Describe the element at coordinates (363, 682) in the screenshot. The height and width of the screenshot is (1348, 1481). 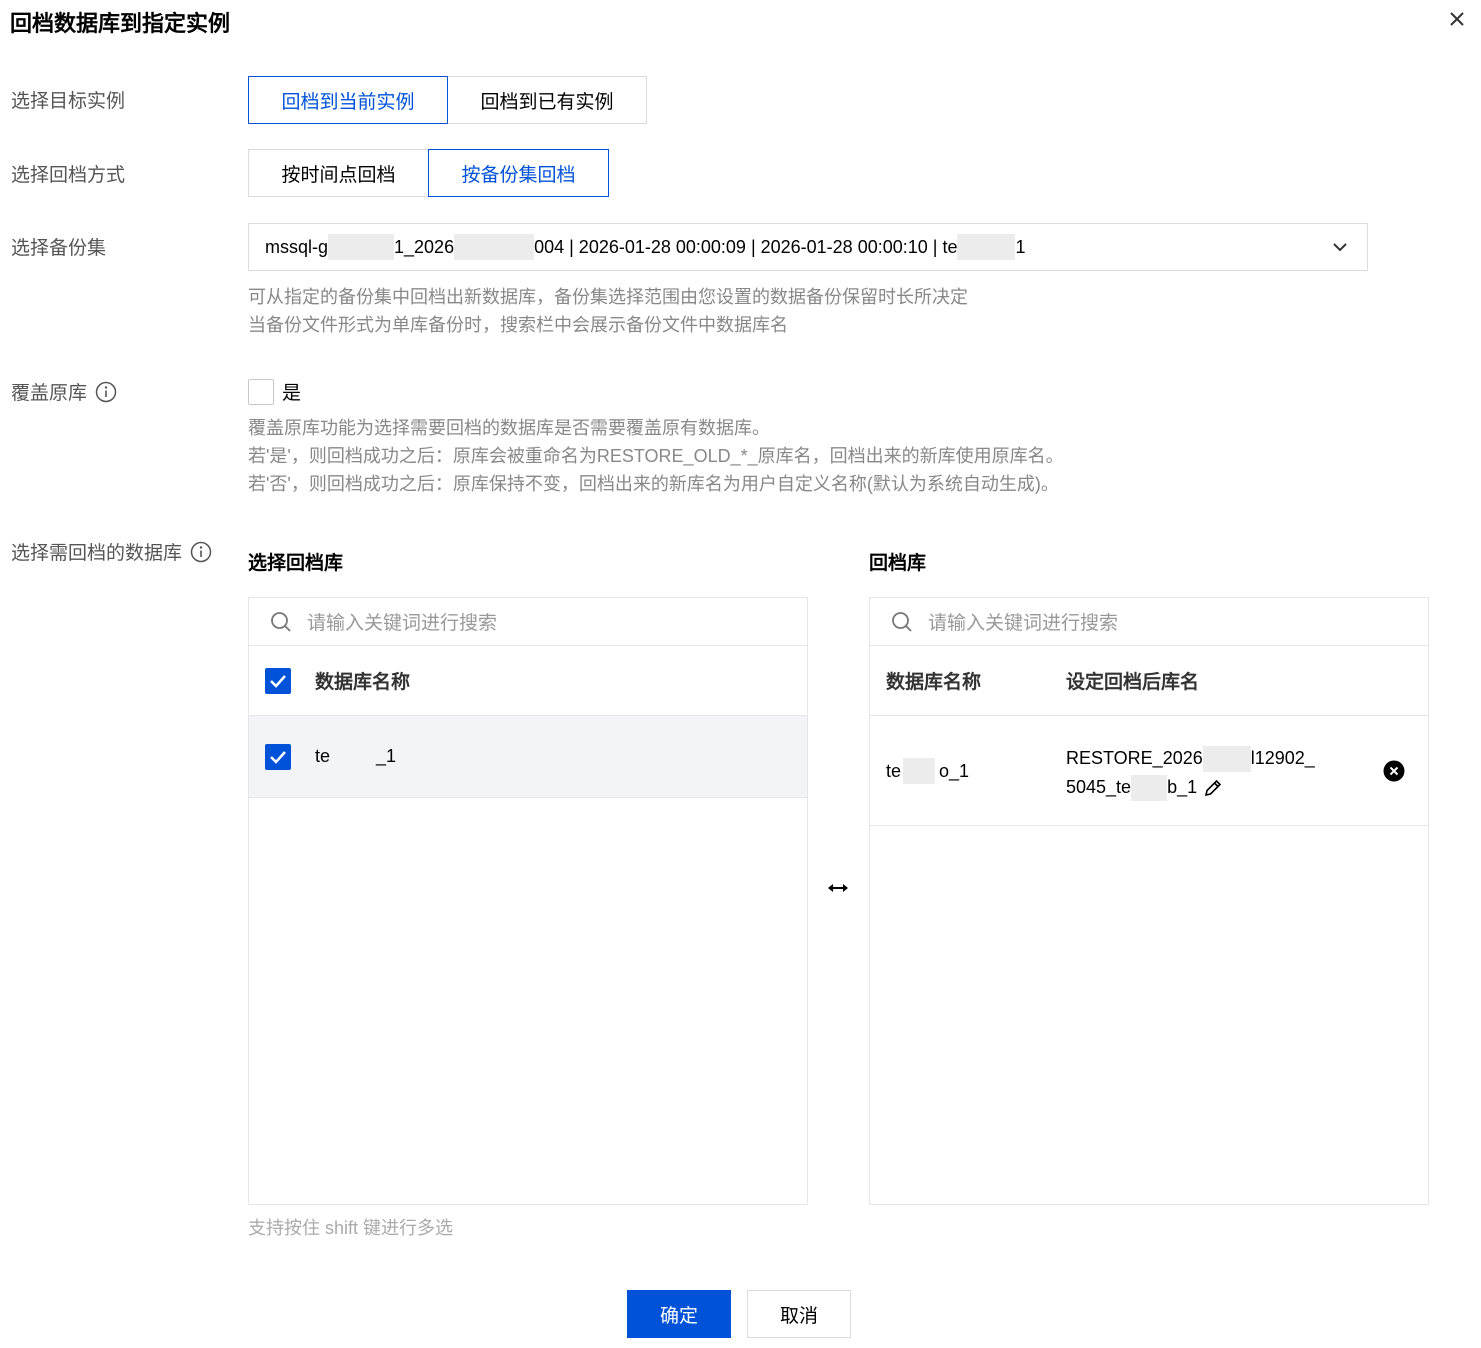
I see `left-column-header: 数据库名称` at that location.